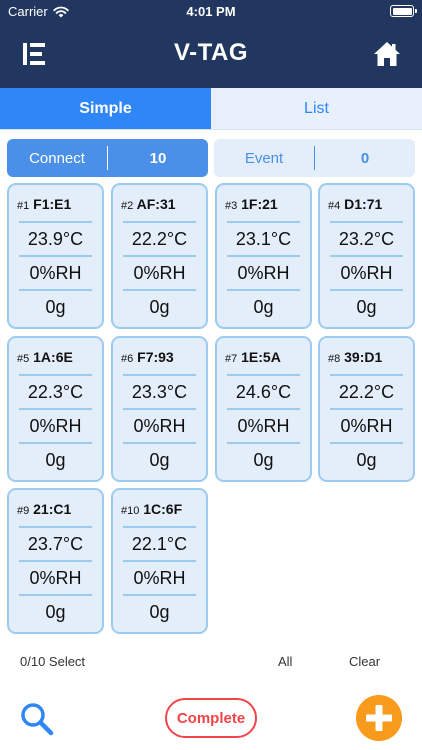  What do you see at coordinates (23, 511) in the screenshot?
I see `tag-number: #9` at bounding box center [23, 511].